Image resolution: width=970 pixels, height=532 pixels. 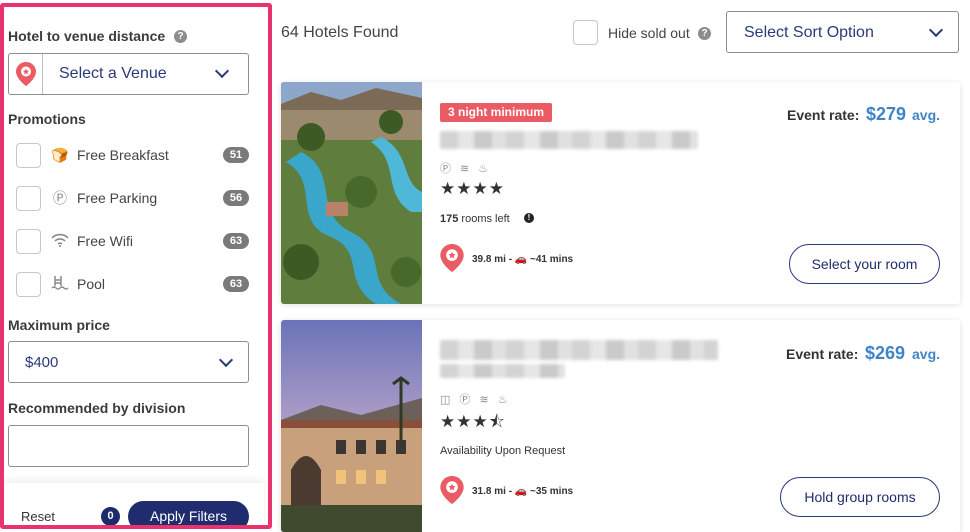 What do you see at coordinates (475, 400) in the screenshot?
I see `amenity-icons: ◫ Ⓟ ≋ ♨` at bounding box center [475, 400].